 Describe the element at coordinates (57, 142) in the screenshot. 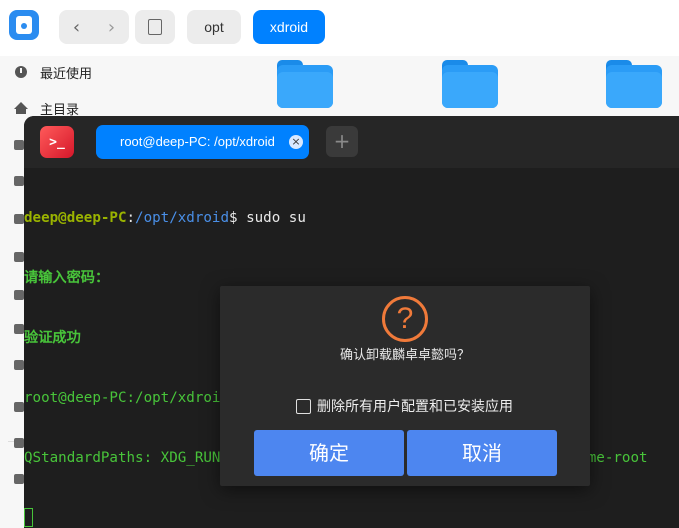

I see `terminal-icon: >_` at that location.